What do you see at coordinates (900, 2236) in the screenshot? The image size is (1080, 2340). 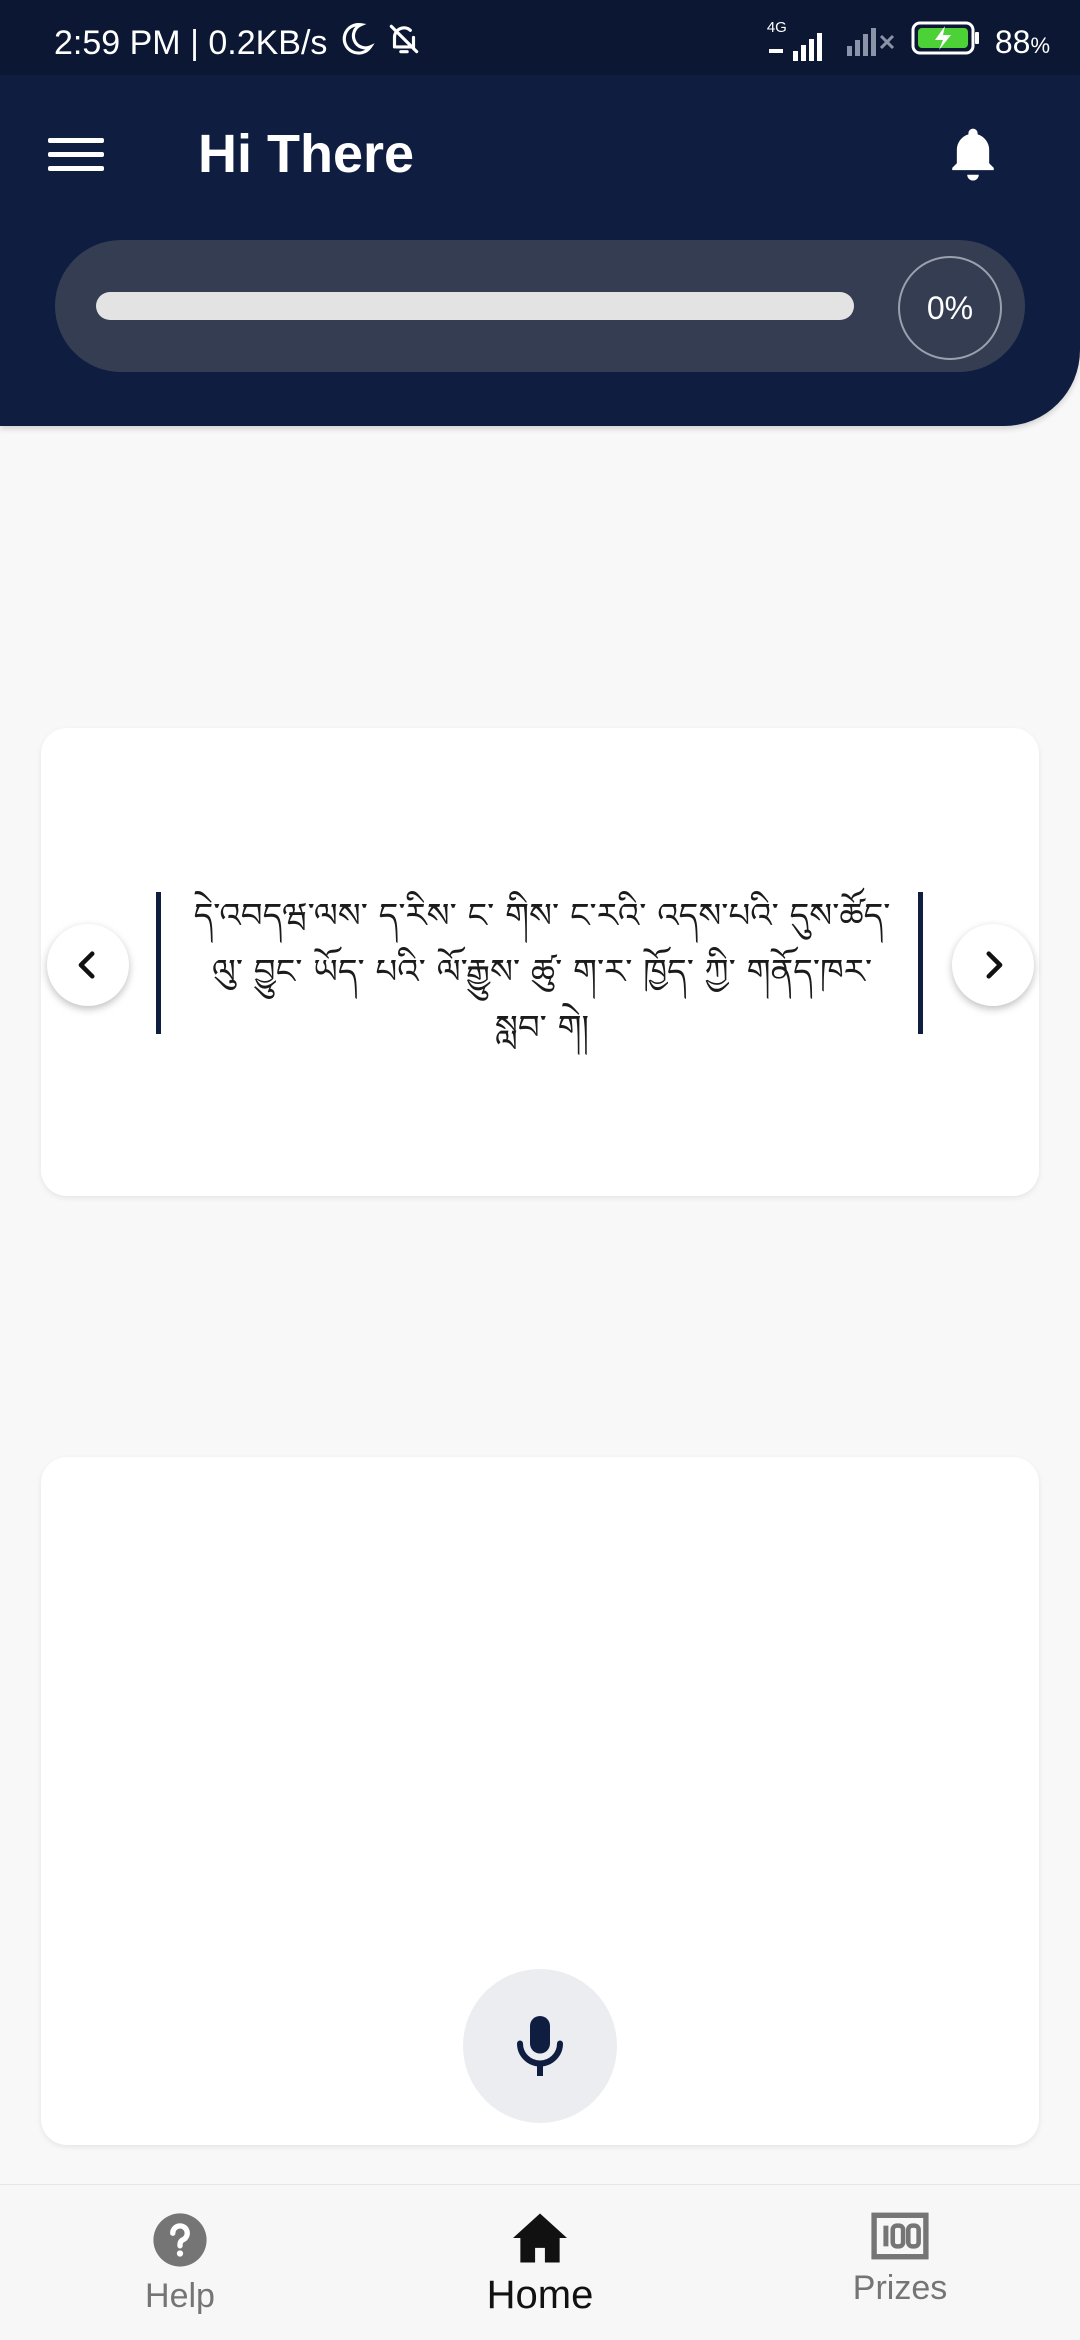 I see `prizes-icon` at bounding box center [900, 2236].